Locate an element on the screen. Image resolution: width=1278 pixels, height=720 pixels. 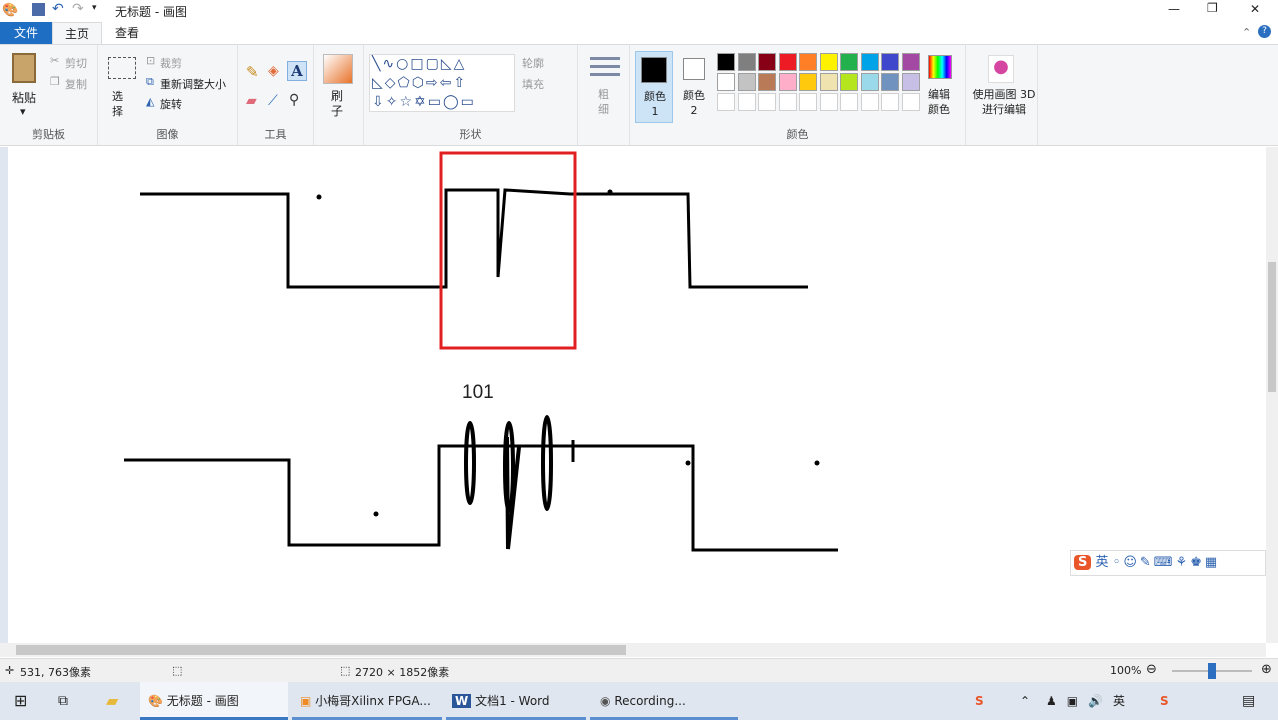
brushes-group: 刷子 is located at coordinates (339, 95).